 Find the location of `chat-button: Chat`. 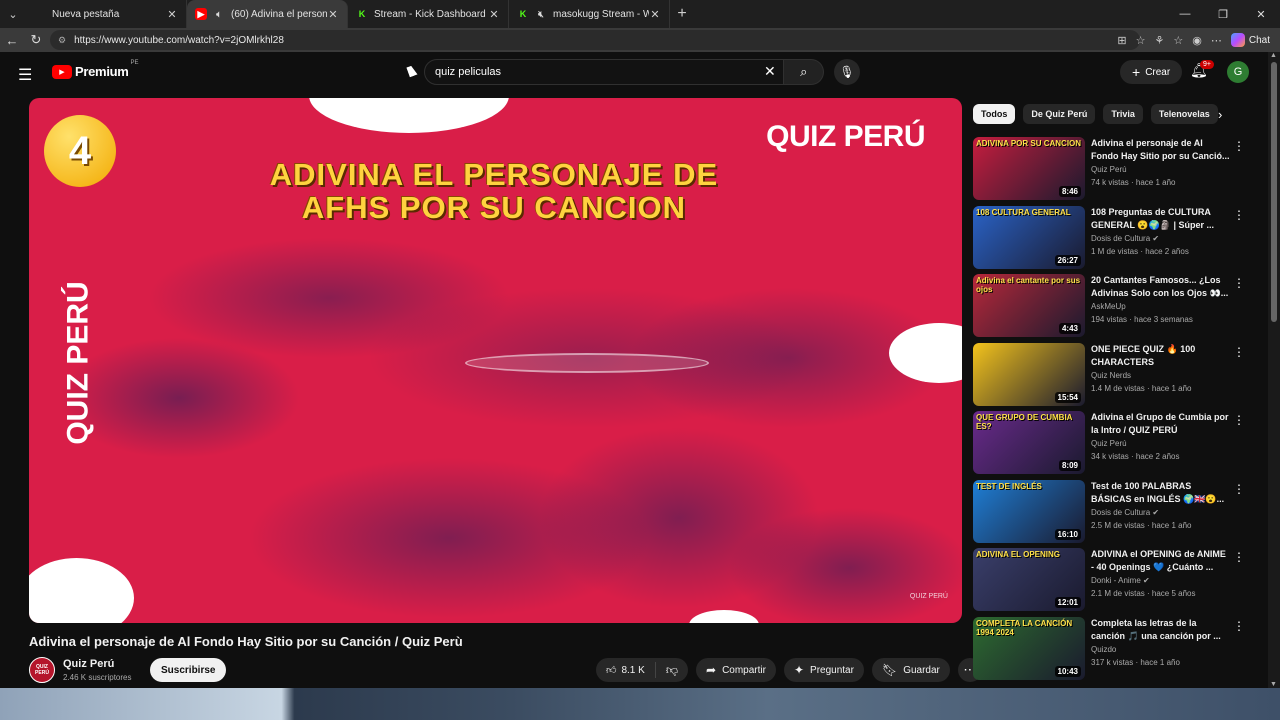

chat-button: Chat is located at coordinates (1250, 40).